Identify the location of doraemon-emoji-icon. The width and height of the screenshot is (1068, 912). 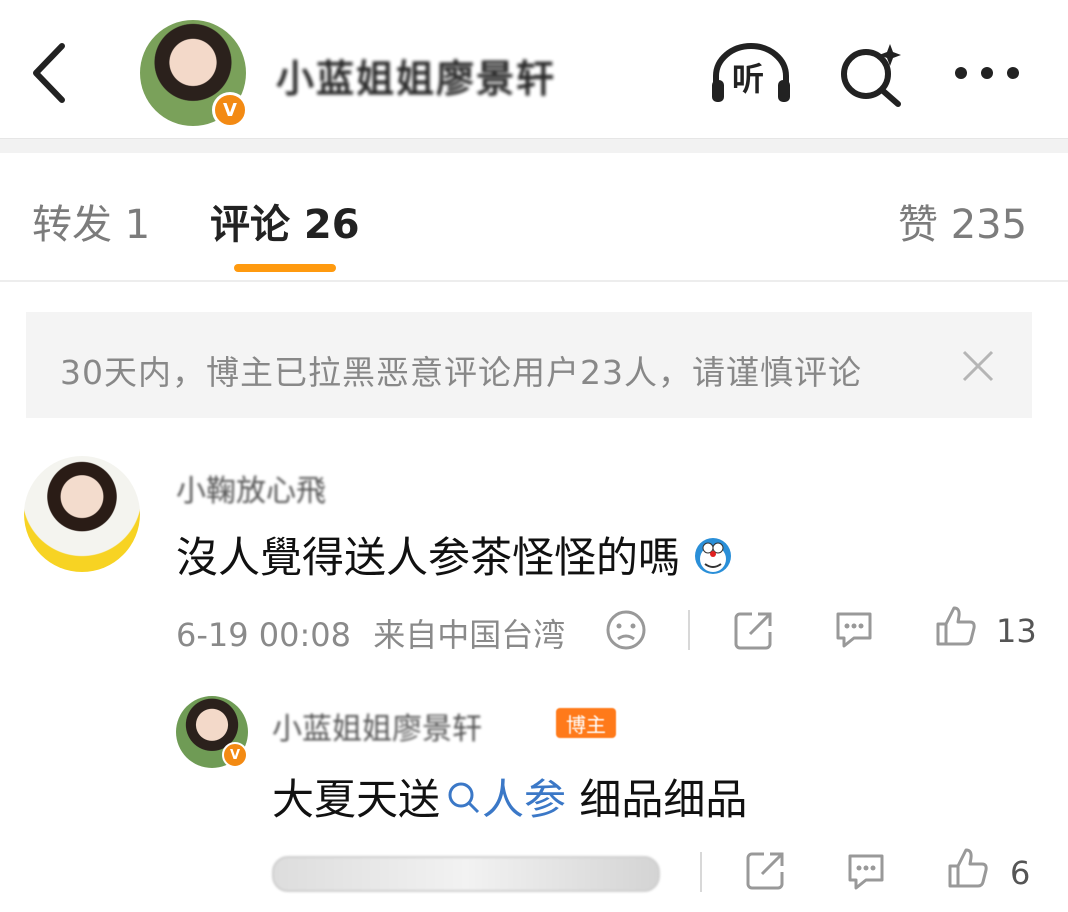
(713, 556).